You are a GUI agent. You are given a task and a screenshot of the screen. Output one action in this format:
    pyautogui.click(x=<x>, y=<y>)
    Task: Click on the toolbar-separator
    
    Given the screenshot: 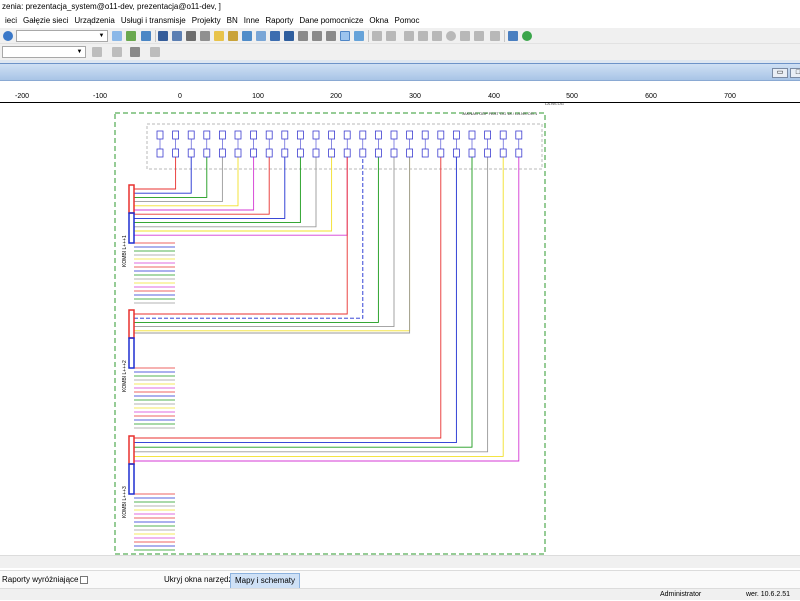 What is the action you would take?
    pyautogui.click(x=504, y=36)
    